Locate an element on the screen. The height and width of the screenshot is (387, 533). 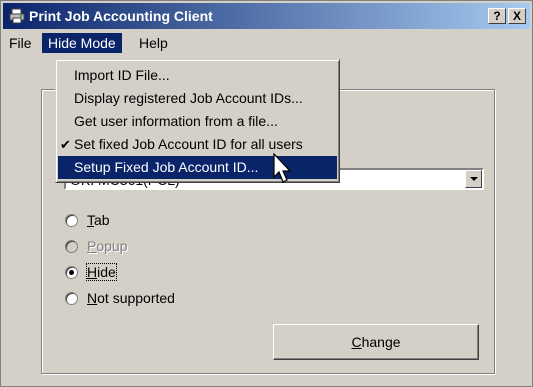
radio-tab-label: Tab is located at coordinates (98, 220).